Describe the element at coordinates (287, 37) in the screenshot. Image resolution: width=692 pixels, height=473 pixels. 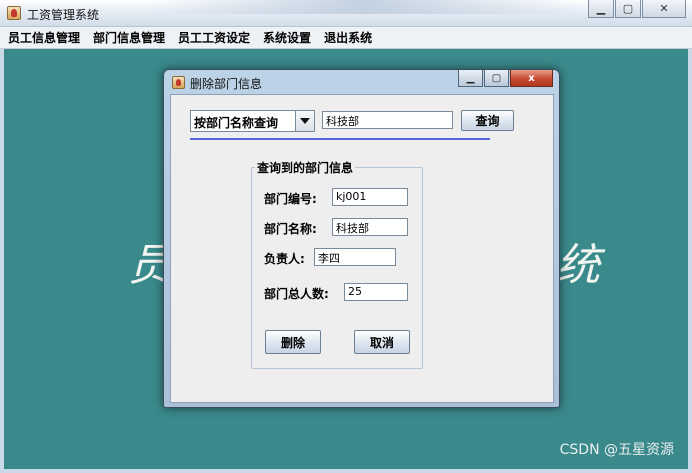
I see `menu-system-settings: 系统设置` at that location.